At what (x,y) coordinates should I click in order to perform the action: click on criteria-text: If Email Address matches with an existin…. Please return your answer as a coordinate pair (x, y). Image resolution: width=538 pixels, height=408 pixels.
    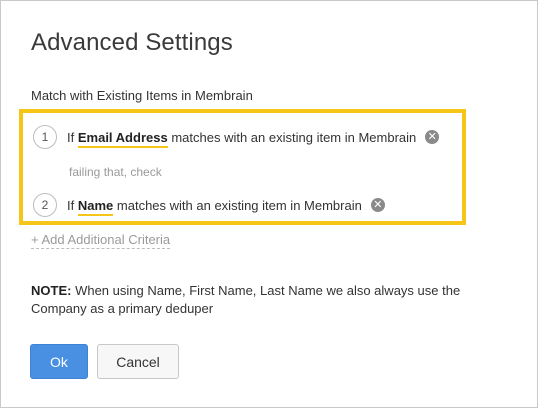
    Looking at the image, I should click on (242, 138).